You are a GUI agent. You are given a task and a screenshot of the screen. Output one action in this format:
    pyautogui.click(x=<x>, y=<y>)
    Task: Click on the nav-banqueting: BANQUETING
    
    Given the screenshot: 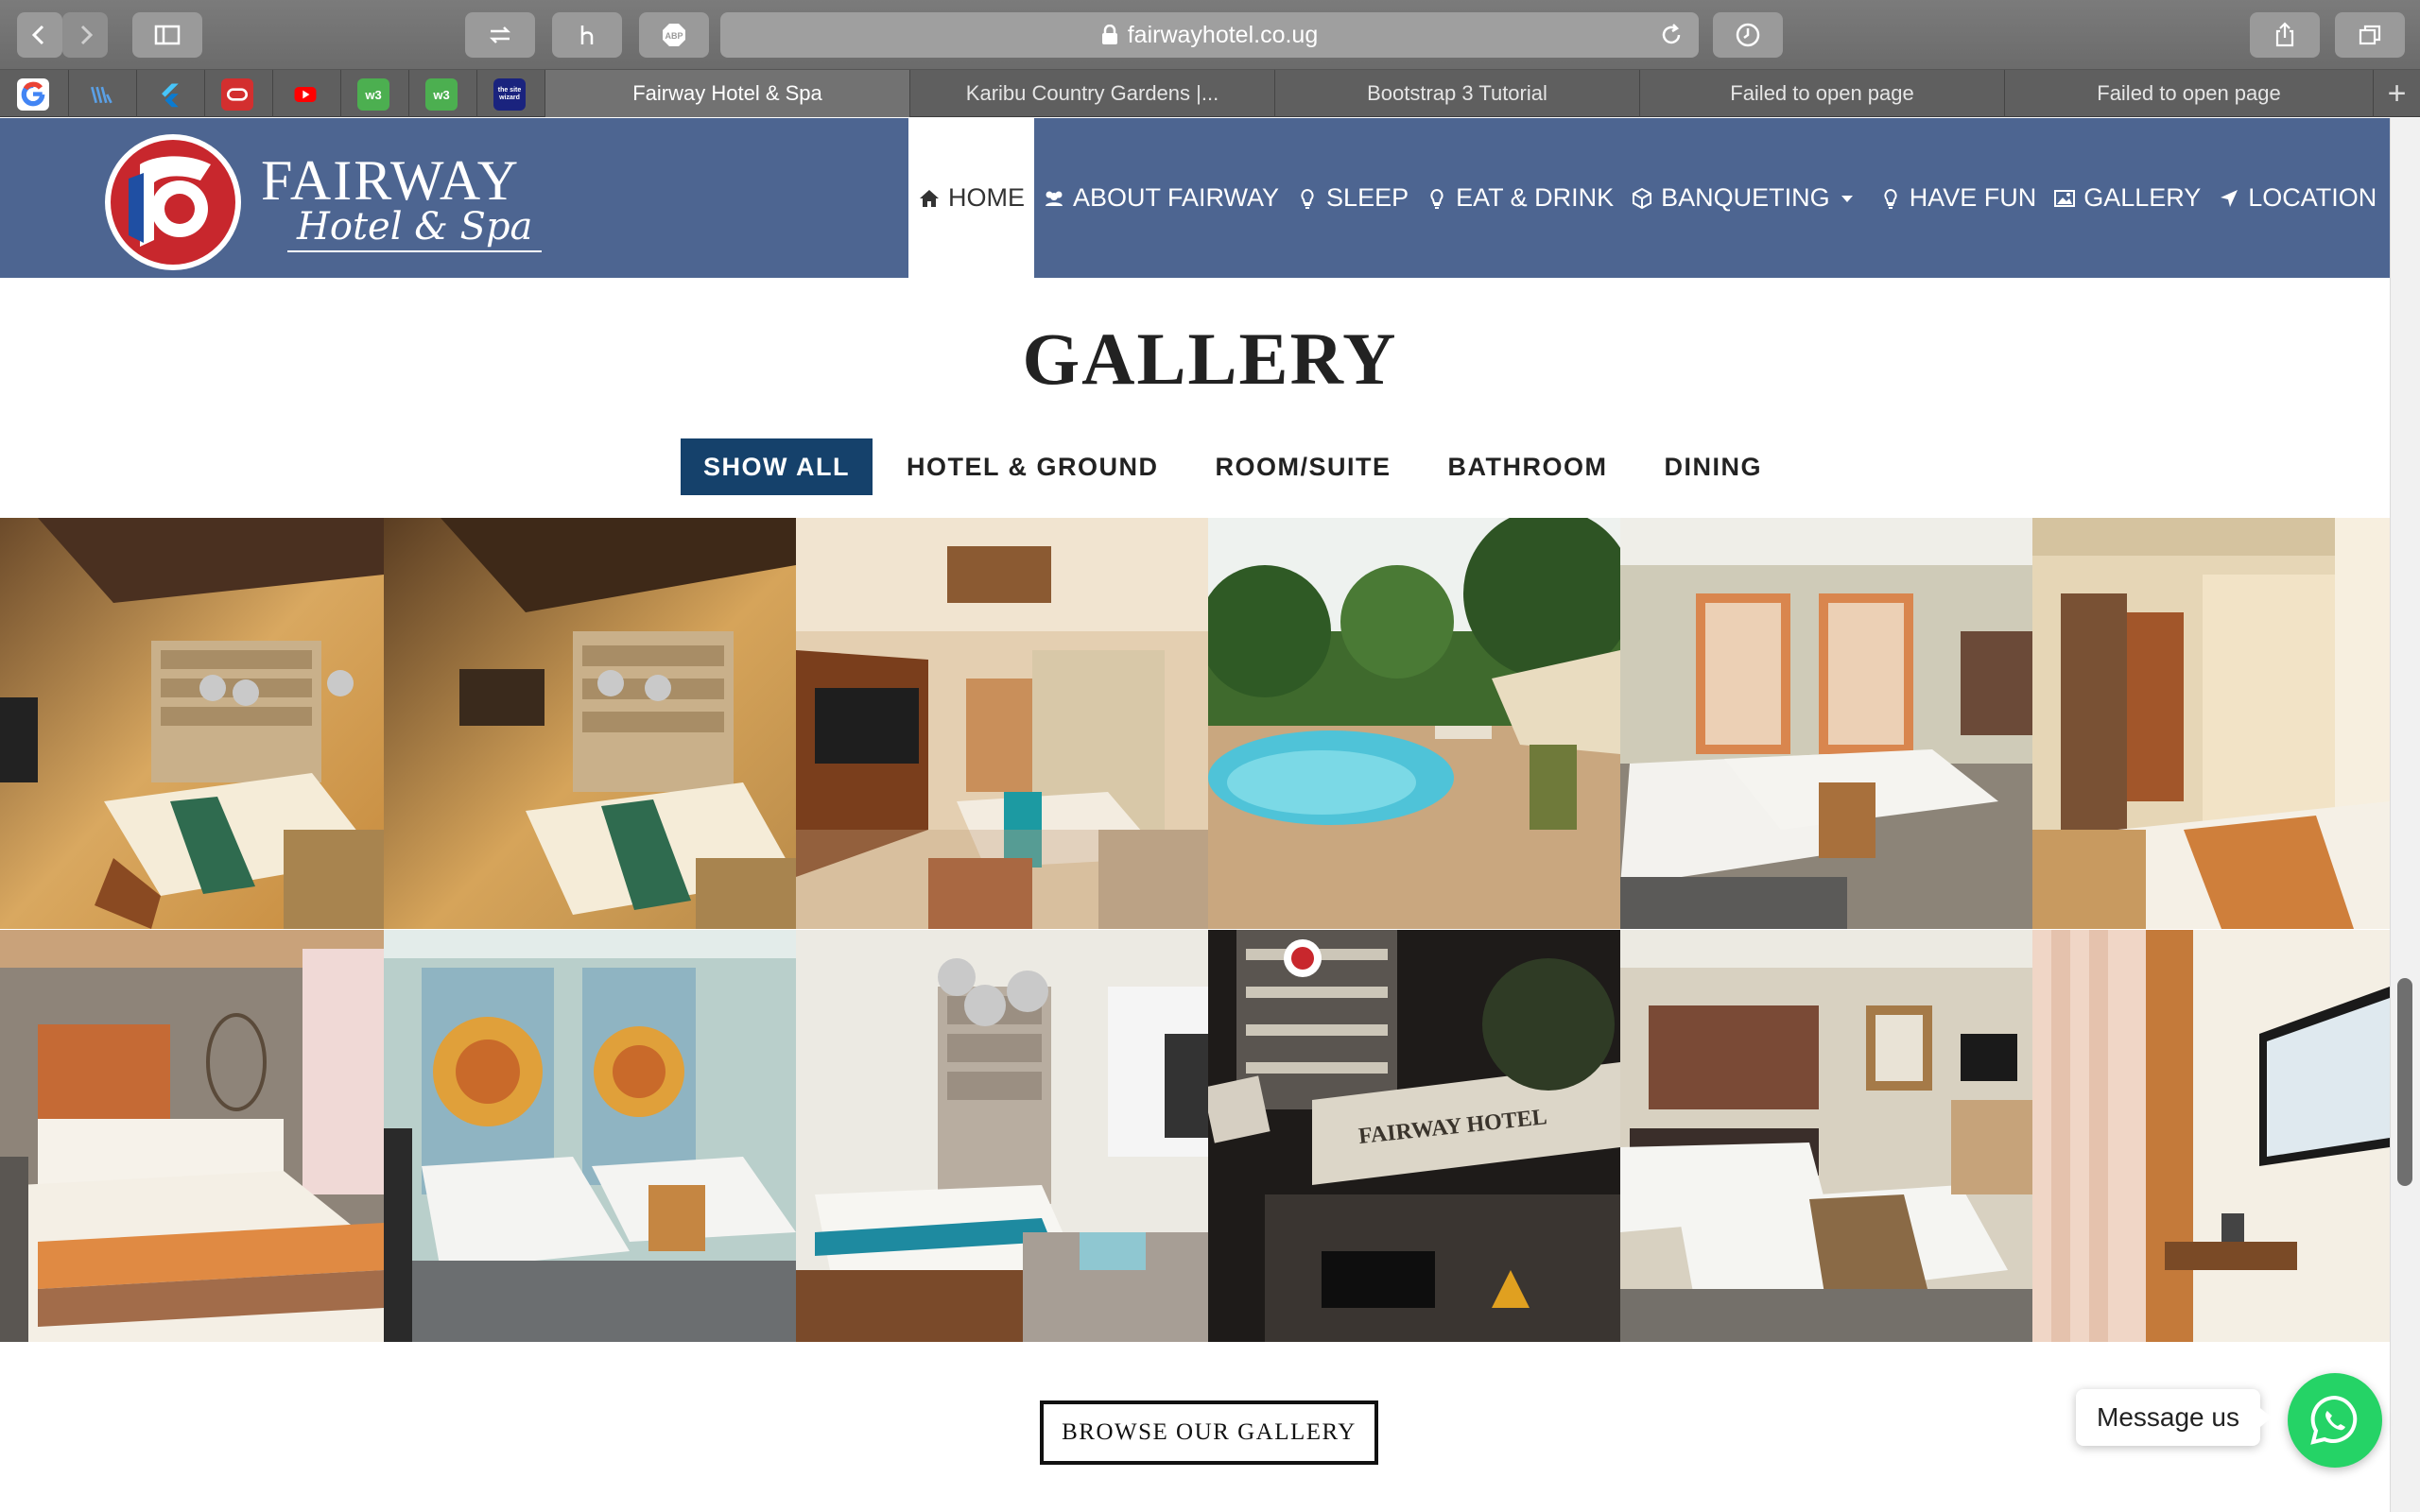 What is the action you would take?
    pyautogui.click(x=1746, y=198)
    